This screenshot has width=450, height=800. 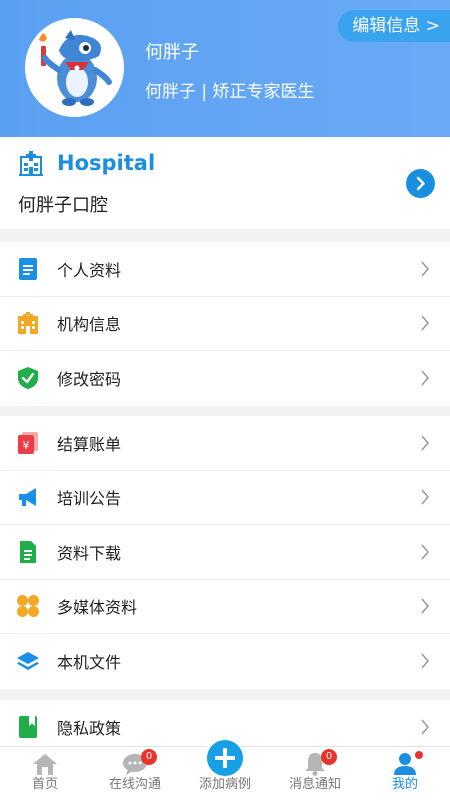 I want to click on menu-item-label: 培训公告, so click(x=89, y=499).